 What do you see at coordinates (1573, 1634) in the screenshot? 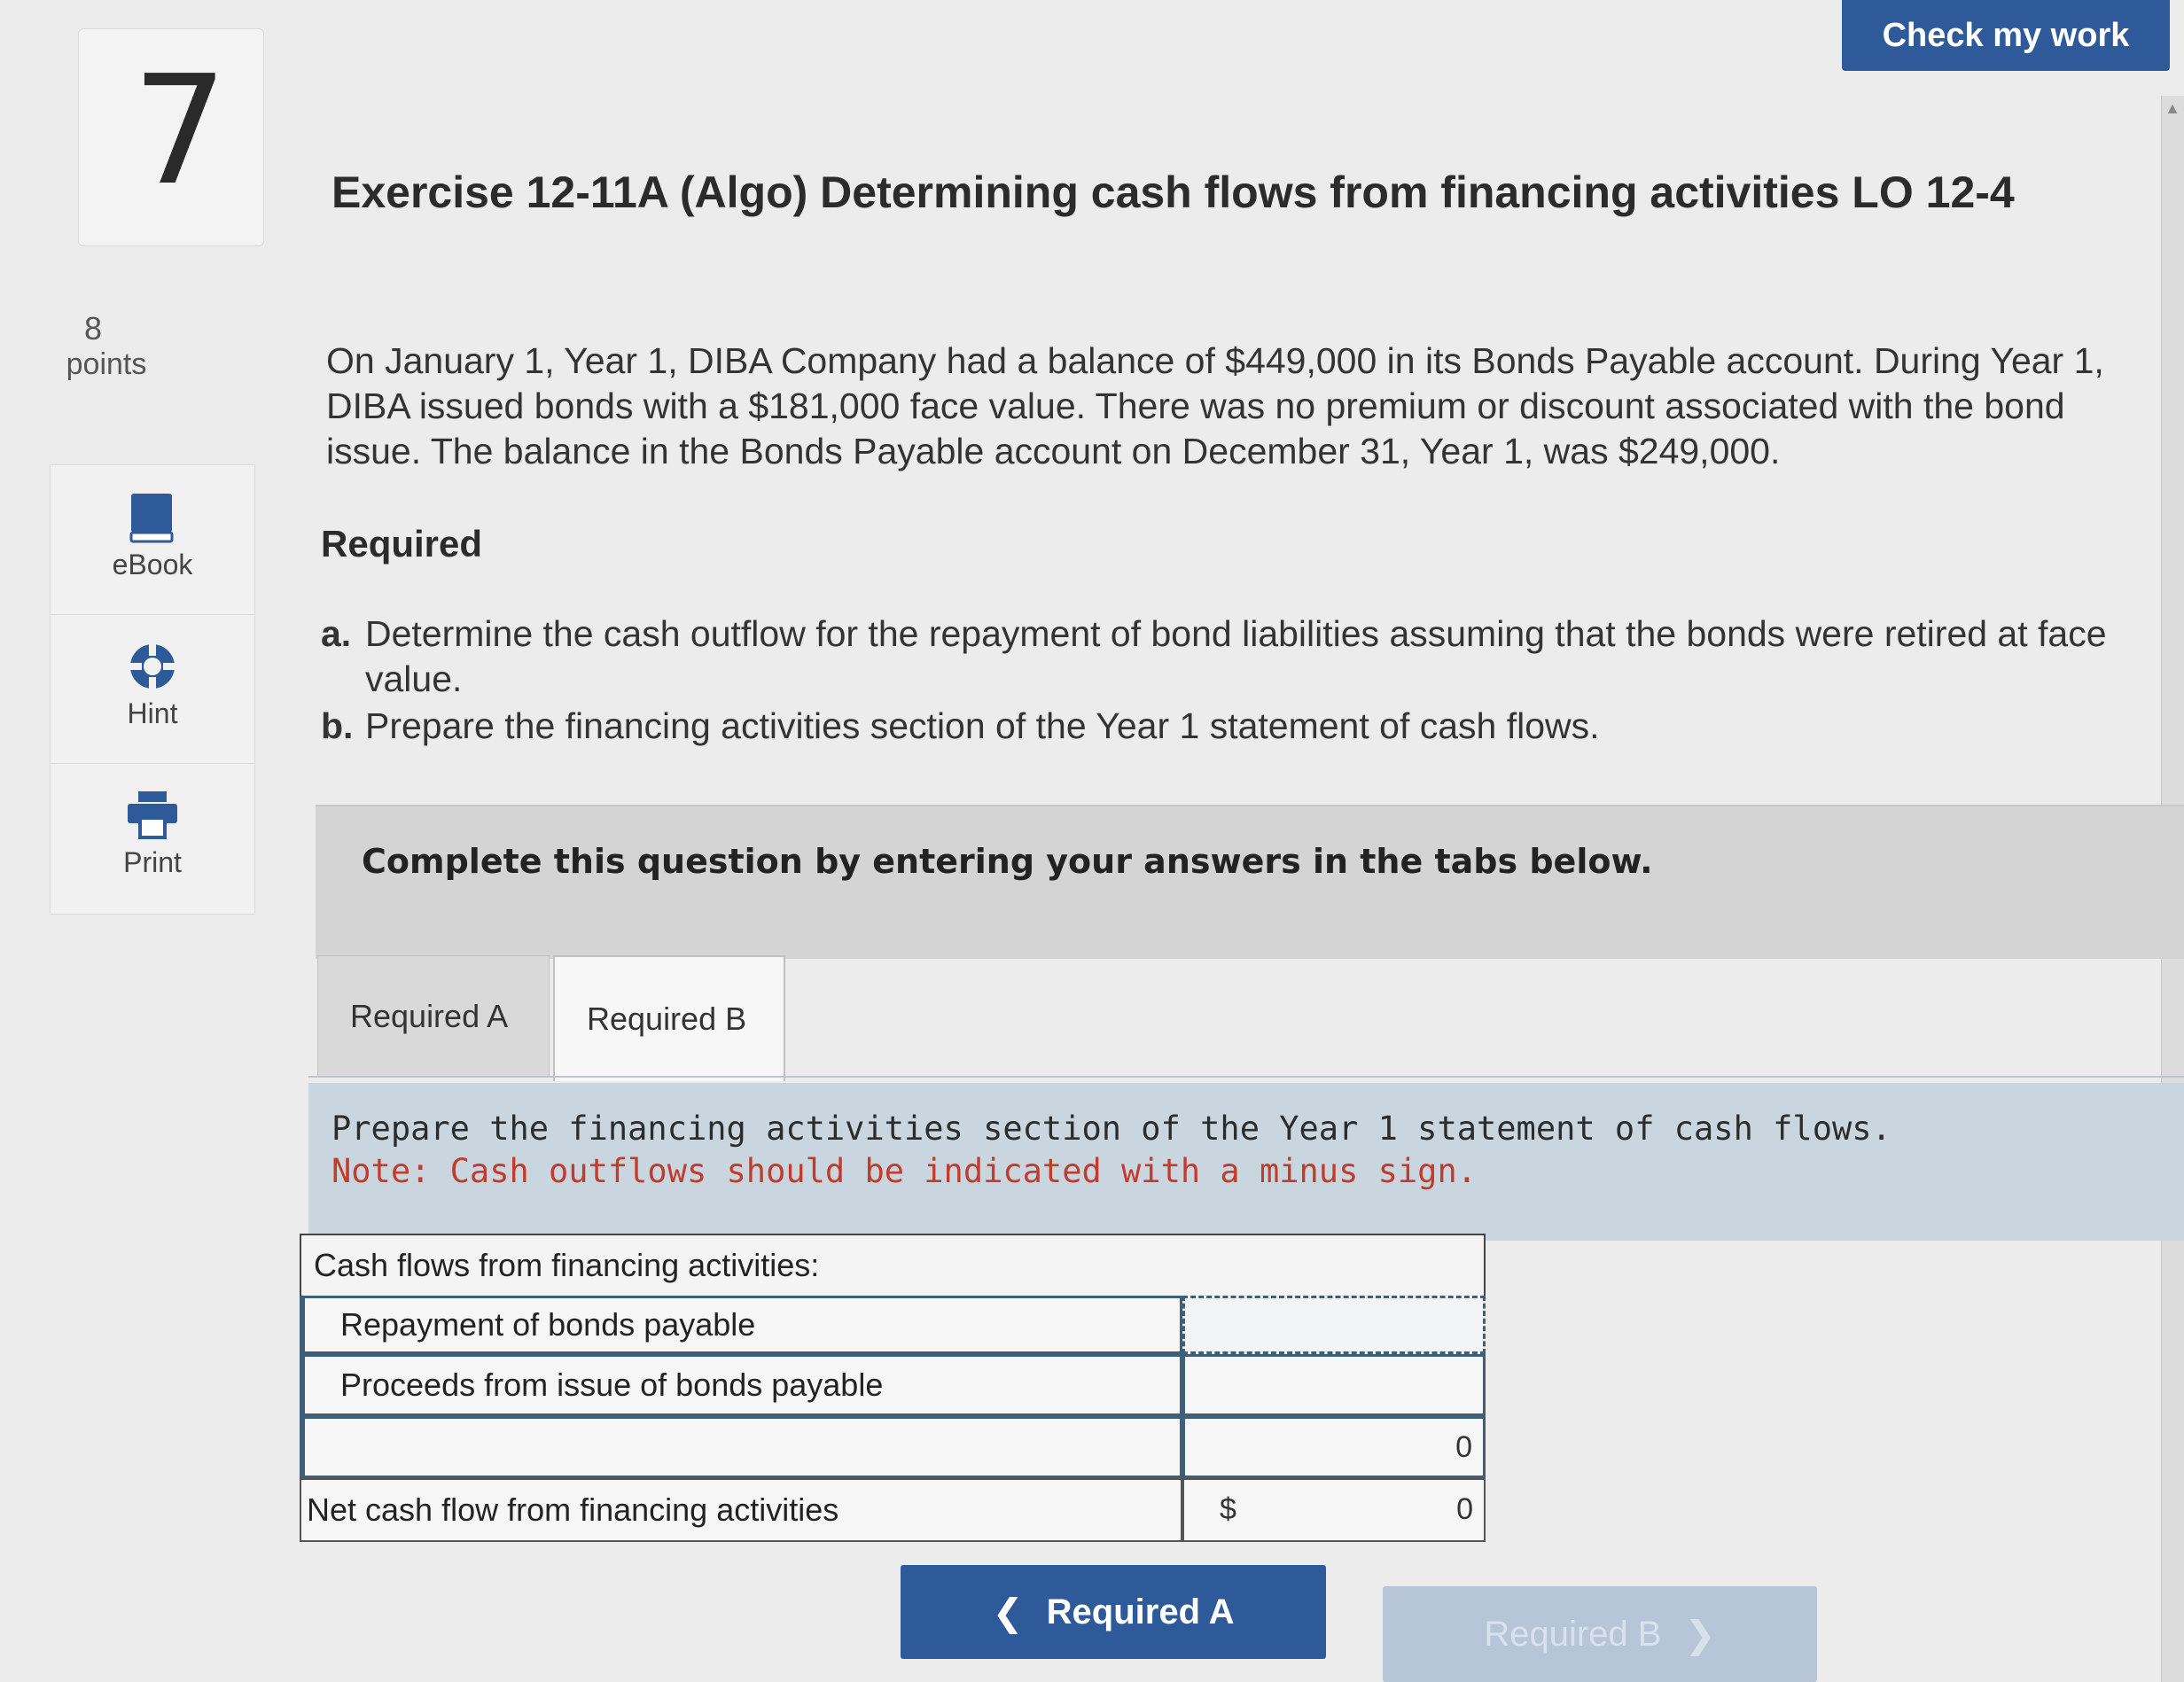
I see `next-label: Required B` at bounding box center [1573, 1634].